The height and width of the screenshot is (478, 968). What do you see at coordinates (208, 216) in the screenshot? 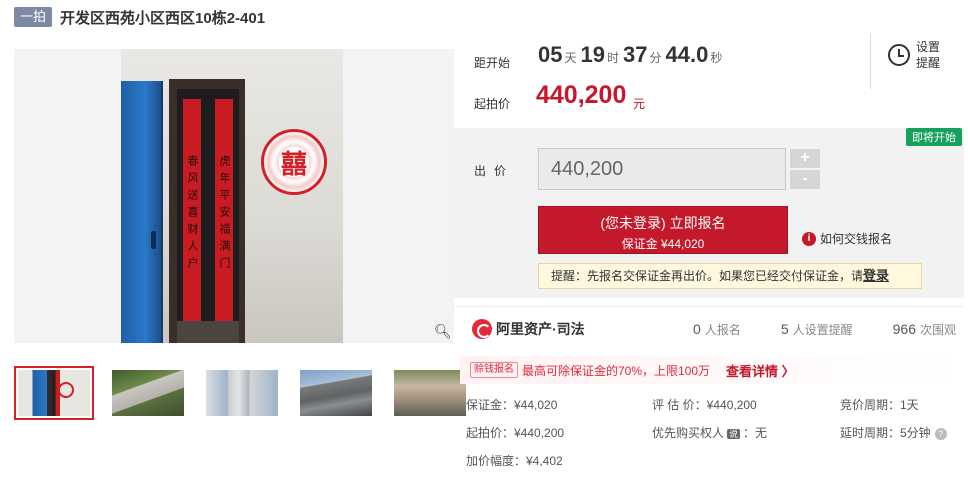
I see `red-door: 春风送喜财人户 虎年平安福满门` at bounding box center [208, 216].